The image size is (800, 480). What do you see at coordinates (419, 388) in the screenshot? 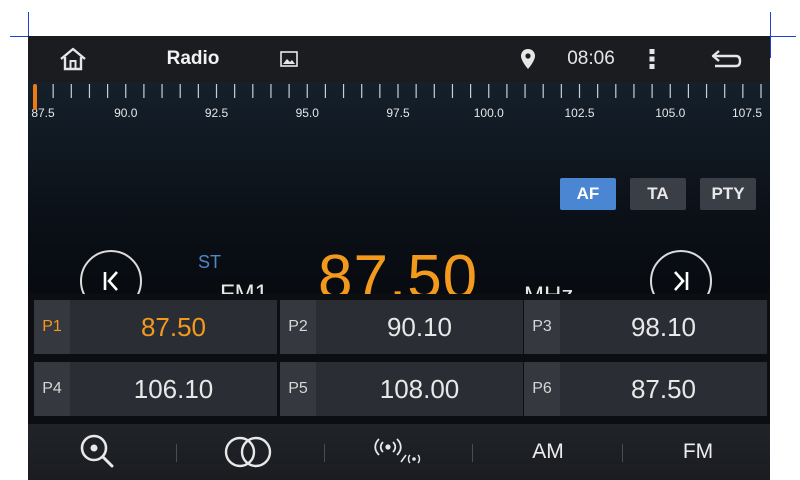
I see `preset-frequency: 108.00` at bounding box center [419, 388].